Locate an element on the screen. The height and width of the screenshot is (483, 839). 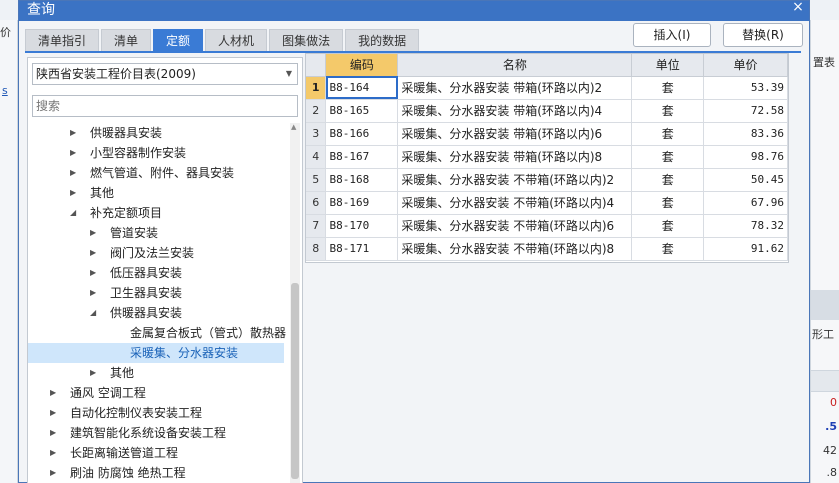
cell-code: B8-168 is located at coordinates (362, 180).